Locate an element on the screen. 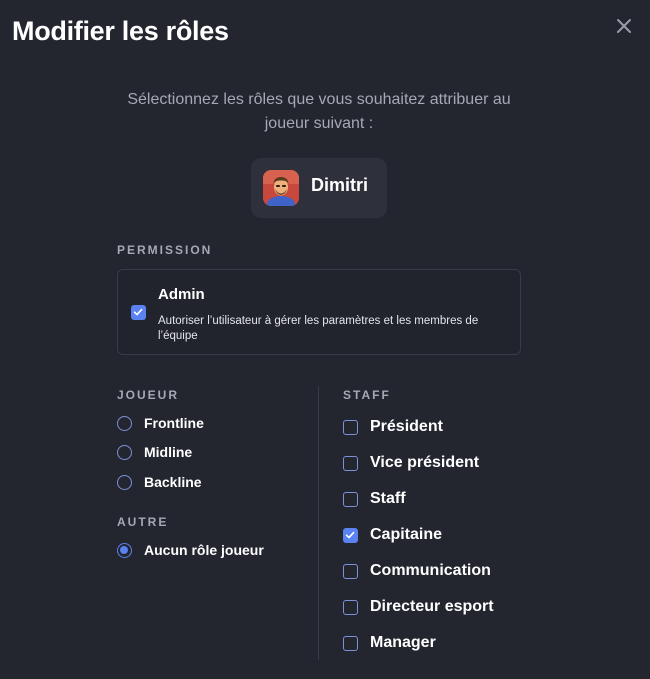  esport-director-checkbox is located at coordinates (350, 607).